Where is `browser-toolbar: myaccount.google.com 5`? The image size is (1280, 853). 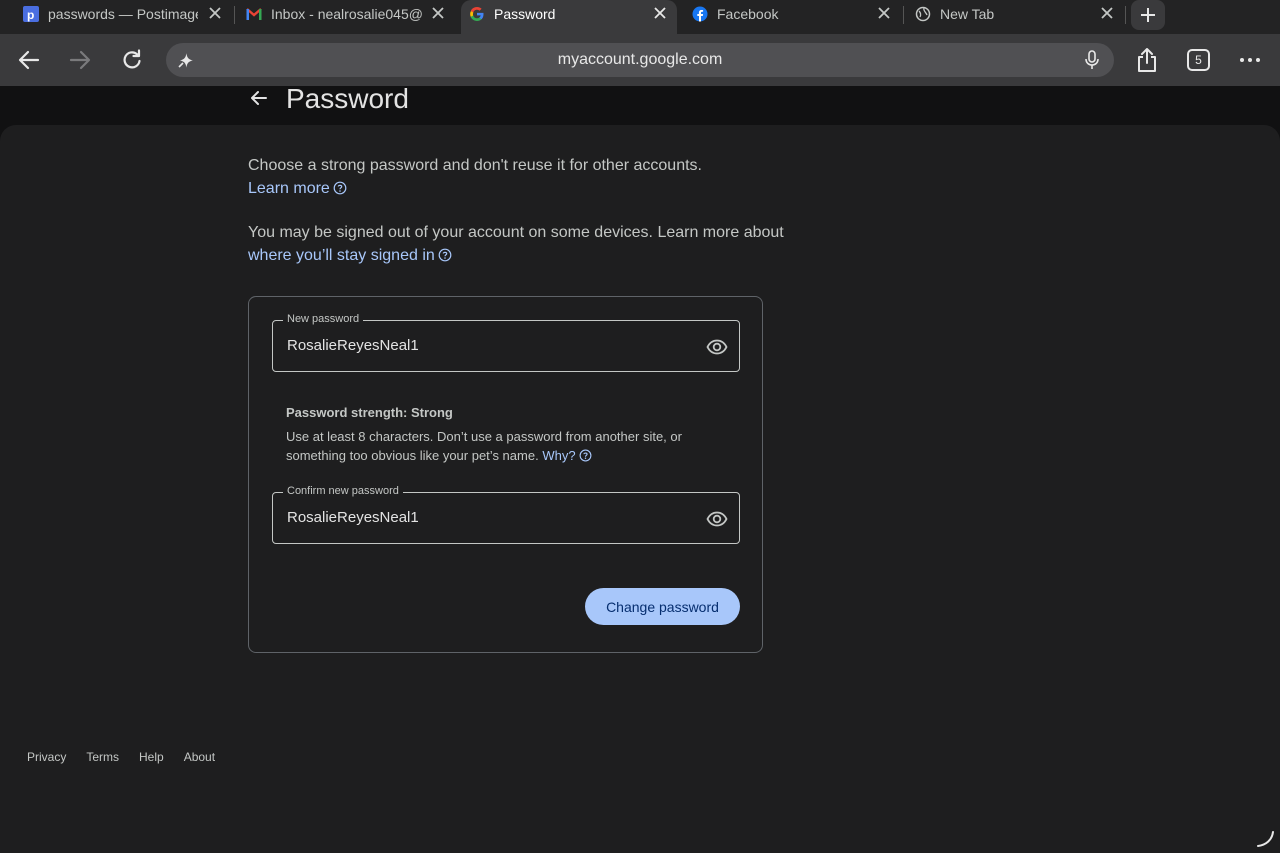
browser-toolbar: myaccount.google.com 5 is located at coordinates (640, 60).